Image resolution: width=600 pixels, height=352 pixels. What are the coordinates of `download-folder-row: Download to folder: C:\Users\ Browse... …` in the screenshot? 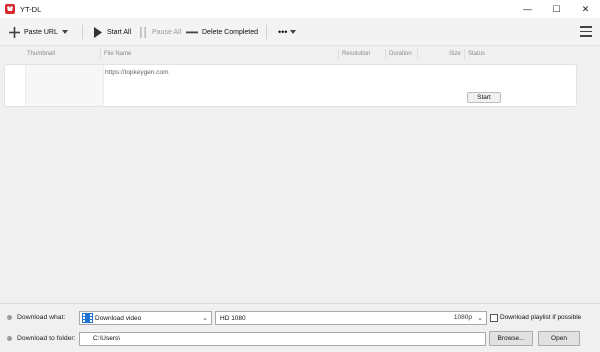 It's located at (300, 339).